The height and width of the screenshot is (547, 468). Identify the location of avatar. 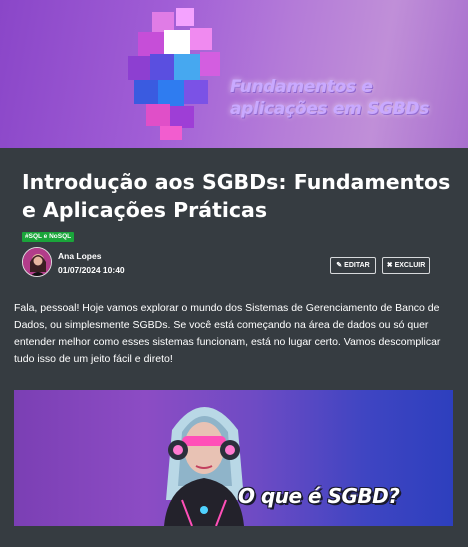
(37, 262).